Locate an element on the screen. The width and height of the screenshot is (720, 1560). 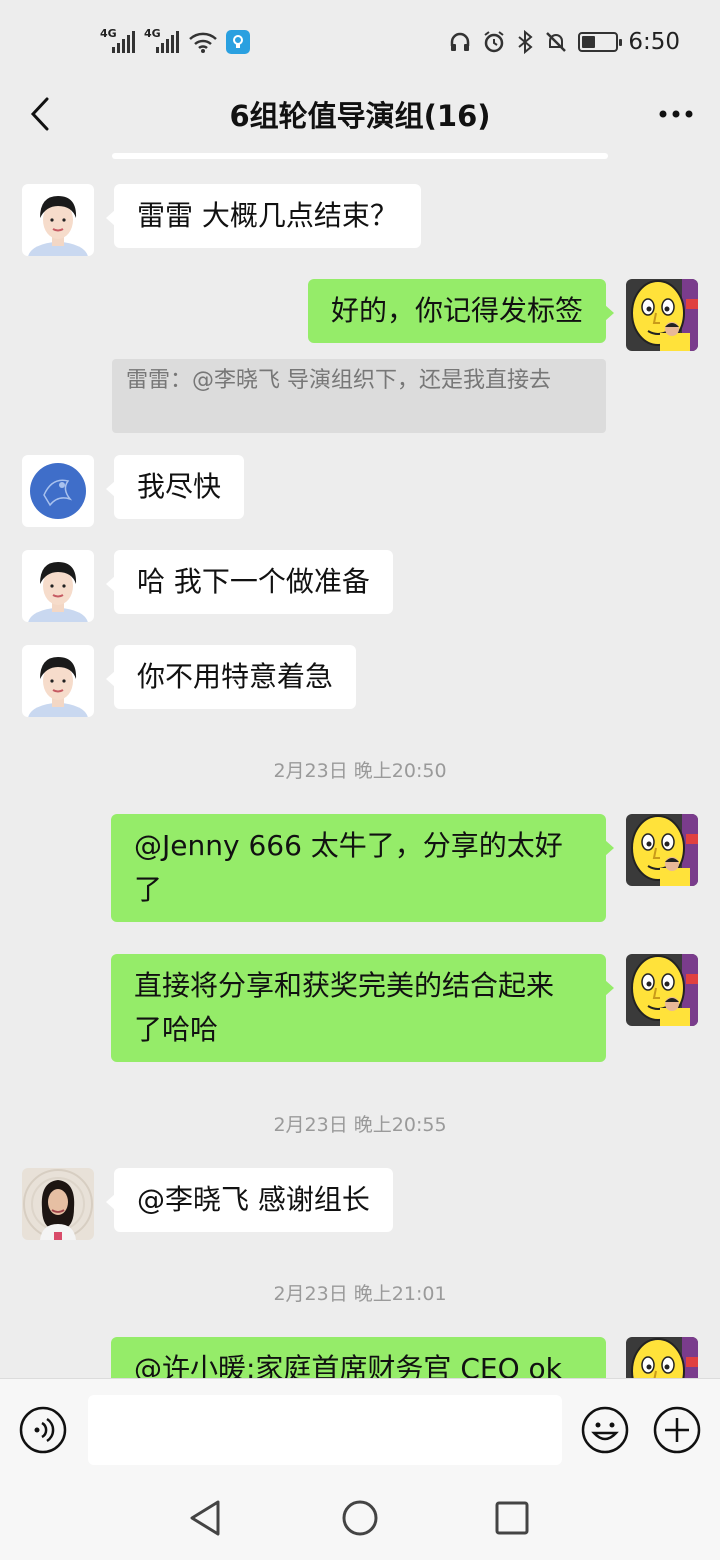
chat-header: 6组轮值导演组(16) is located at coordinates (360, 114).